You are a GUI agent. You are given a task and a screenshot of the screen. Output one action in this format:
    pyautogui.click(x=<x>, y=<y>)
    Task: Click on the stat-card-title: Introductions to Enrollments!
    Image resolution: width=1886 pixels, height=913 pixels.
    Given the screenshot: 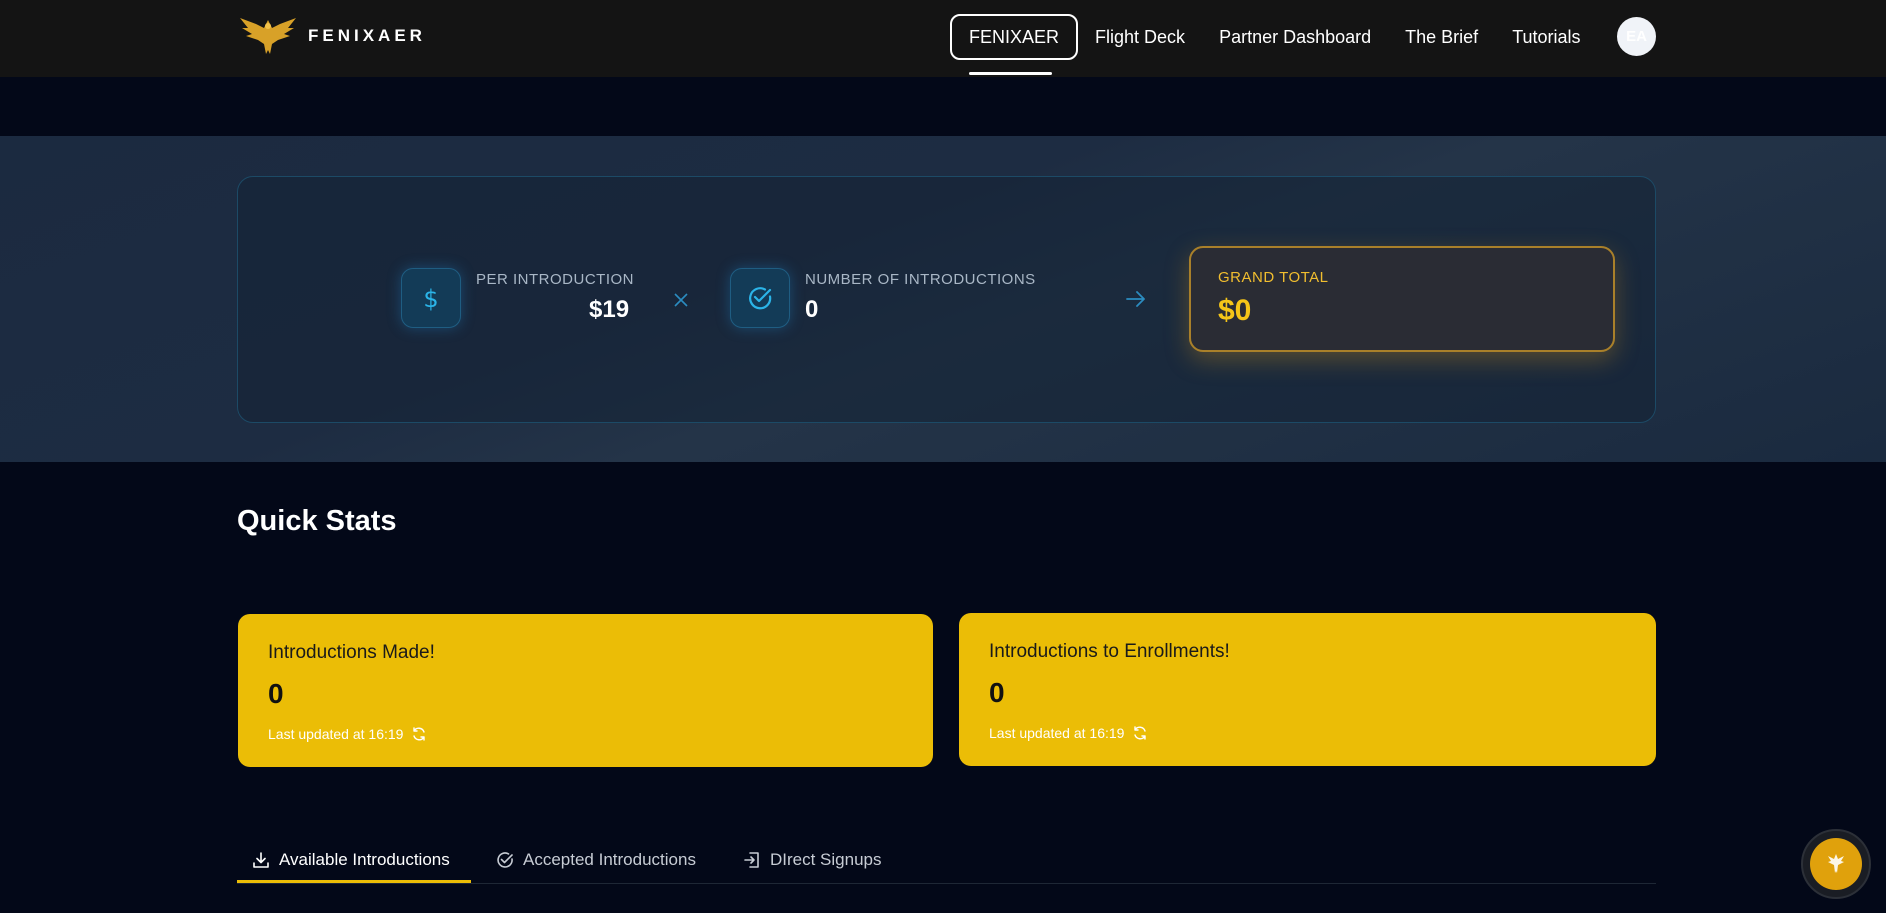 What is the action you would take?
    pyautogui.click(x=1109, y=651)
    